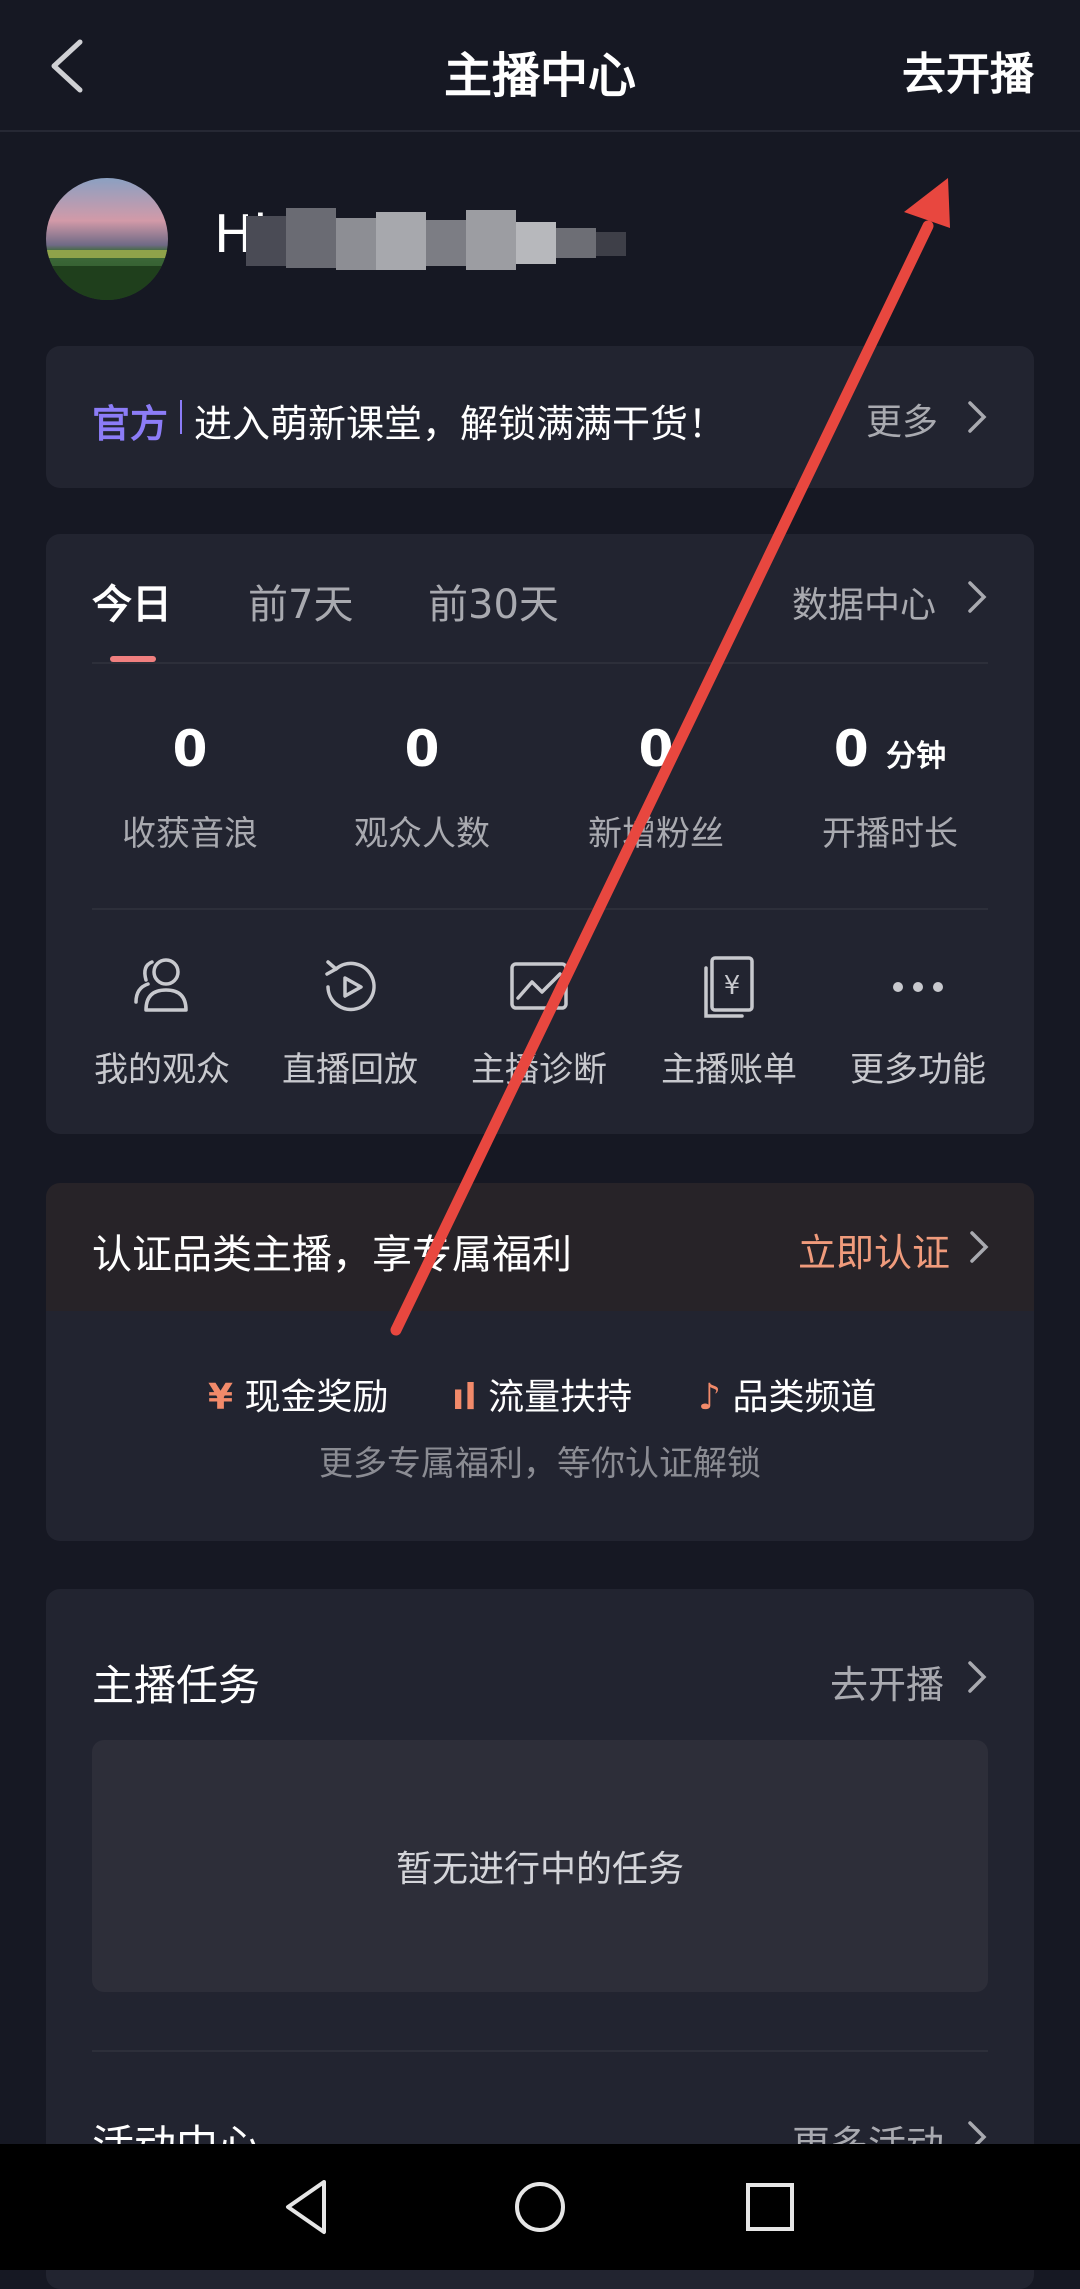 This screenshot has height=2289, width=1080. I want to click on function-label-diagnosis: 主播诊断, so click(539, 1066).